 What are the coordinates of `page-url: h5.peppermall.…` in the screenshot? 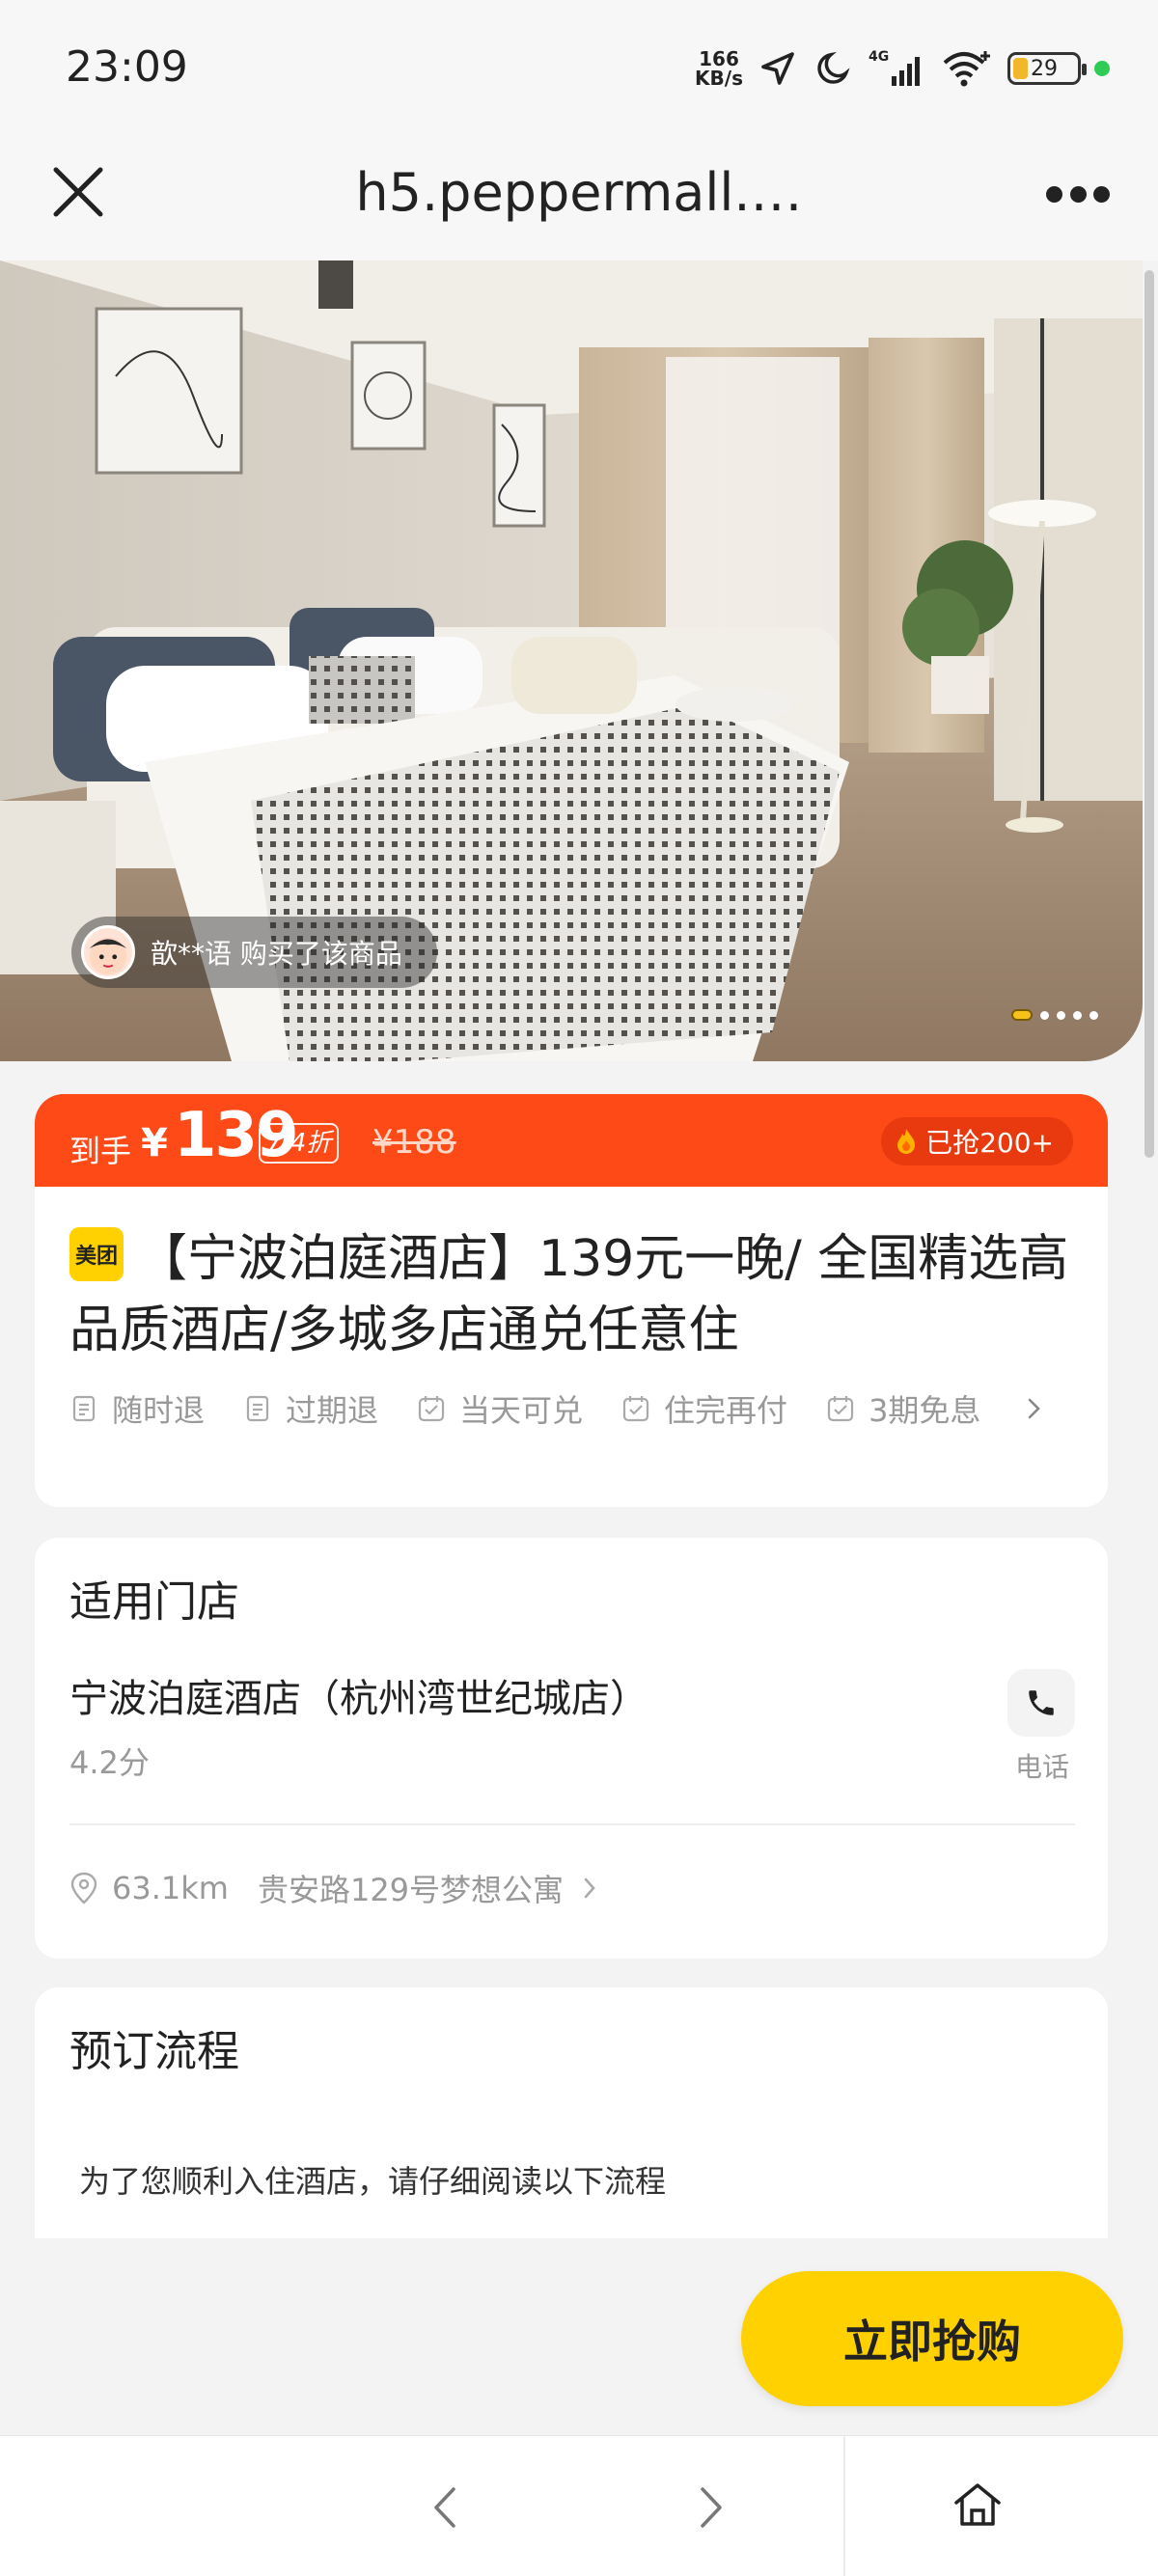 It's located at (579, 193).